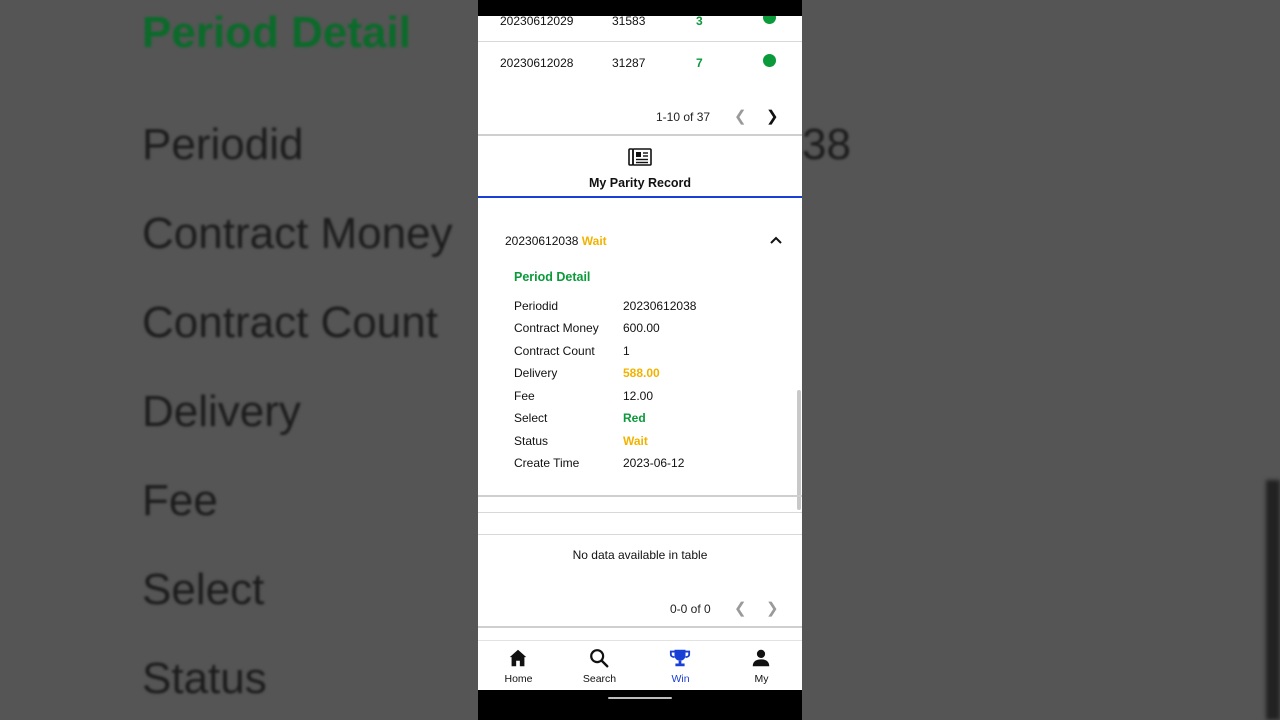 The image size is (1280, 720). What do you see at coordinates (547, 463) in the screenshot?
I see `detail-key: Create Time` at bounding box center [547, 463].